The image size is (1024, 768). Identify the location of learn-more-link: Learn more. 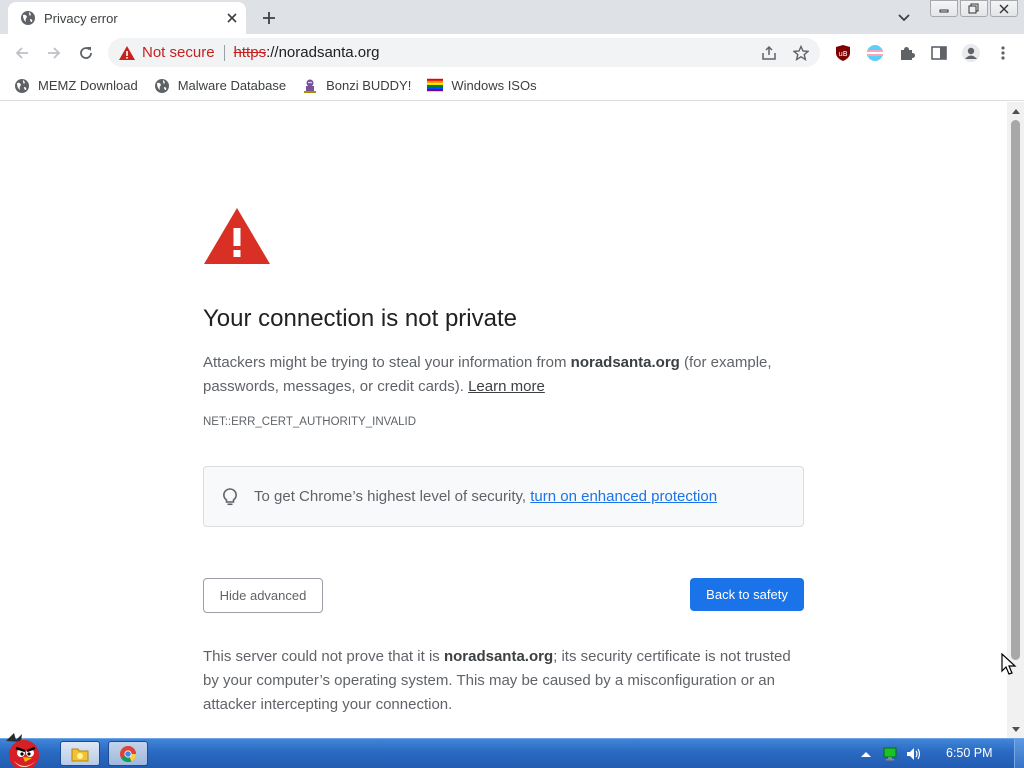
(506, 386).